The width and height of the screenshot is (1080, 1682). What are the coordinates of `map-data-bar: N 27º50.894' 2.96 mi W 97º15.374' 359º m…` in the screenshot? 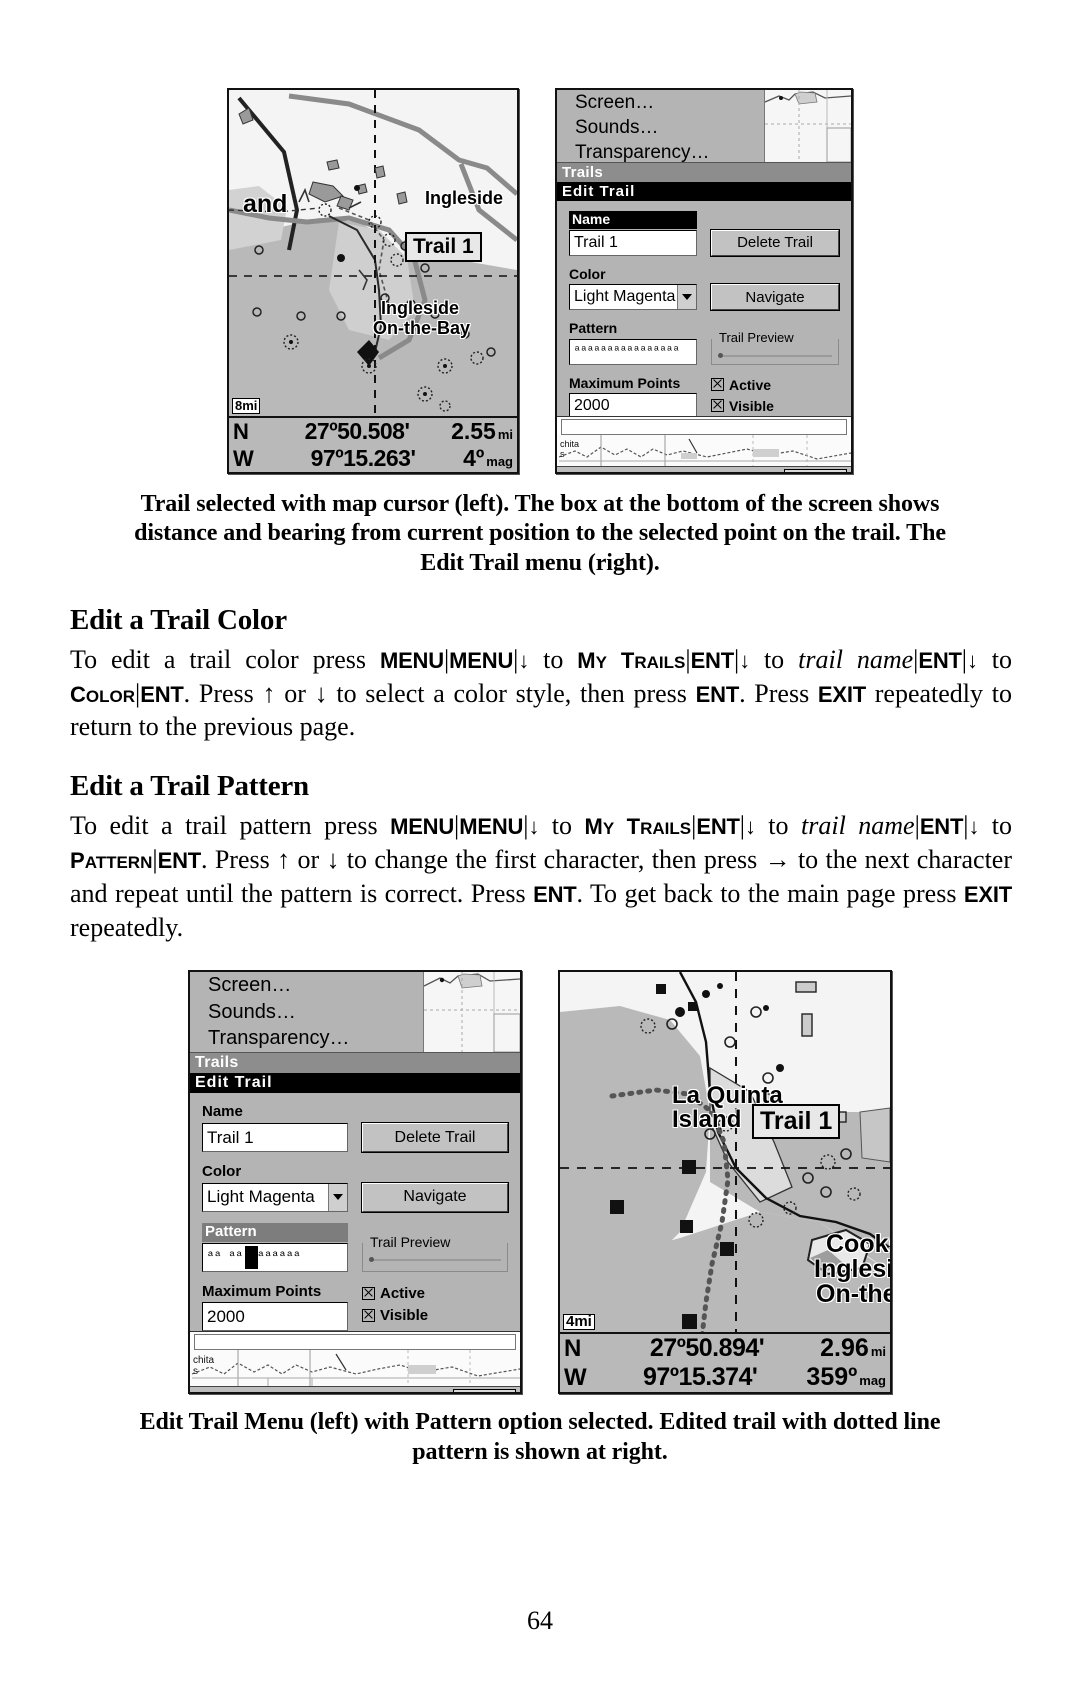 It's located at (725, 1362).